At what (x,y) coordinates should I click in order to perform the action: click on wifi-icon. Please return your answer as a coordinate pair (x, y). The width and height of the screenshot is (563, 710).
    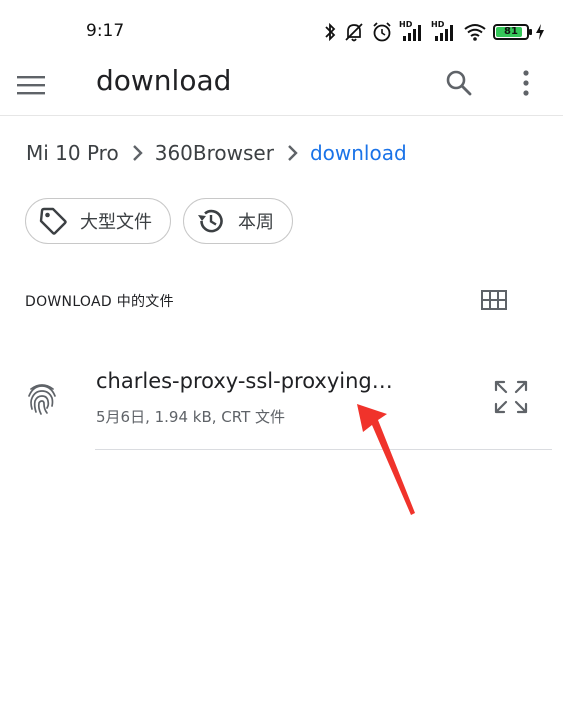
    Looking at the image, I should click on (475, 32).